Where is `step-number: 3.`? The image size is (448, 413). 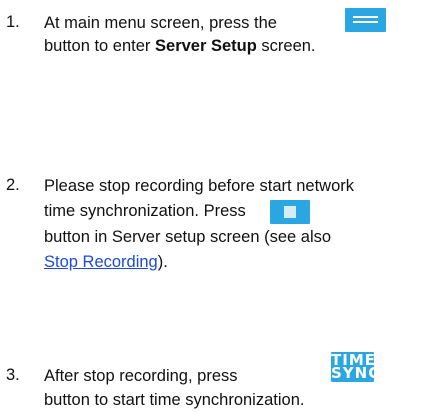 step-number: 3. is located at coordinates (13, 375).